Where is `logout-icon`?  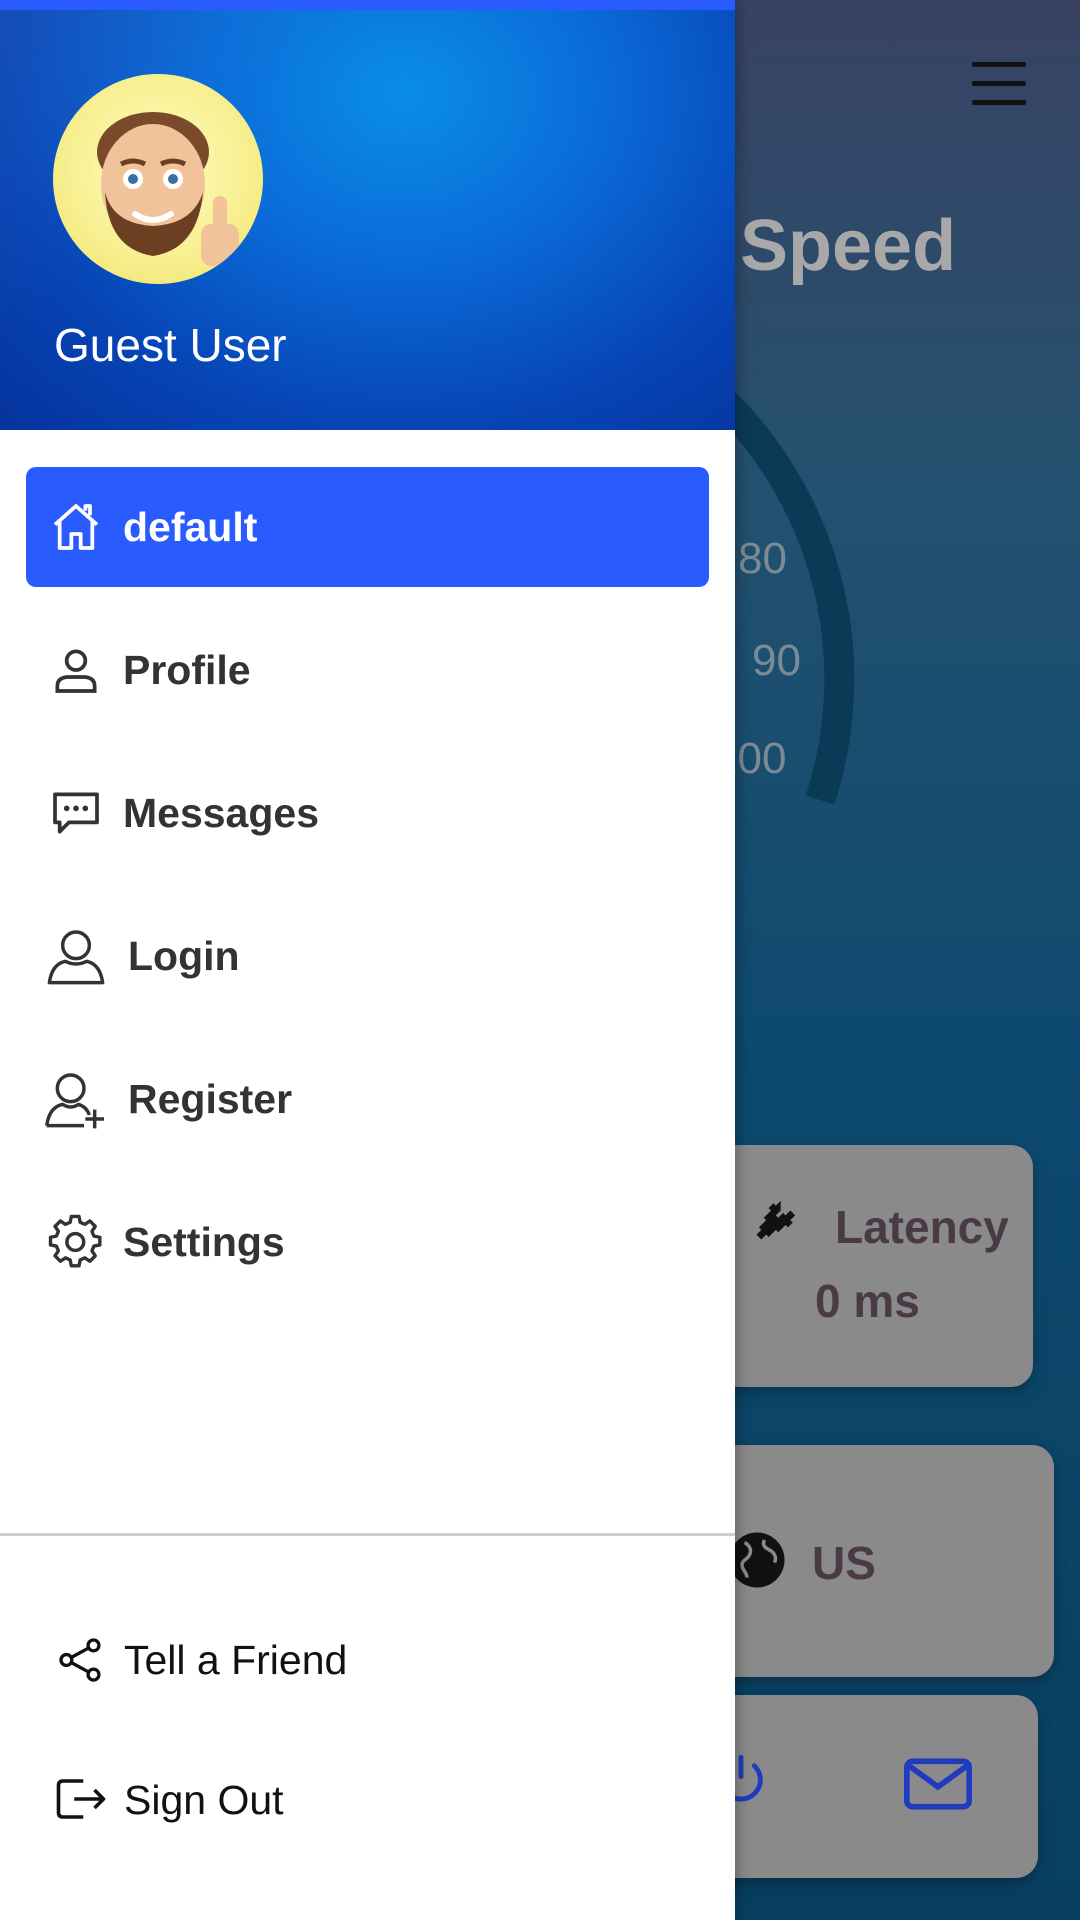 logout-icon is located at coordinates (81, 1799).